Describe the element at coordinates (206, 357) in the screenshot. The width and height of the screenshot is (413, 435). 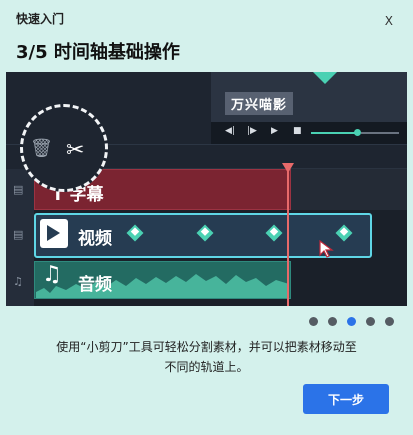
I see `description: 使用“小剪刀”工具可轻松分割素材，并可以把素材移动至 不同的轨道上。` at that location.